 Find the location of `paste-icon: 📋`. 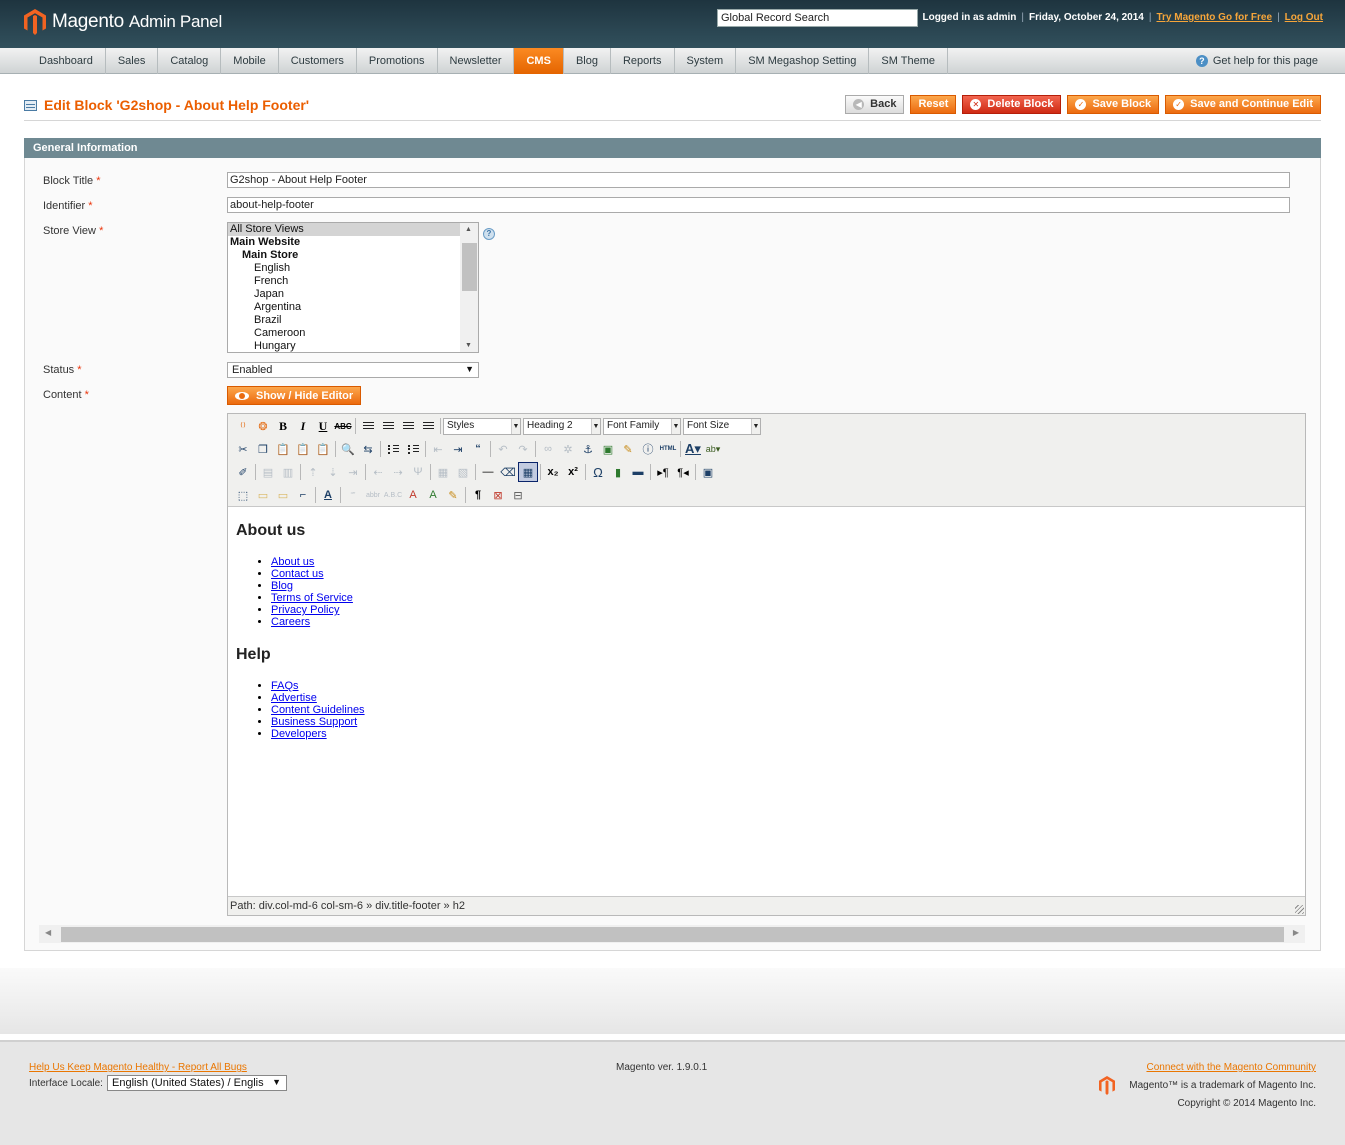

paste-icon: 📋 is located at coordinates (283, 449).